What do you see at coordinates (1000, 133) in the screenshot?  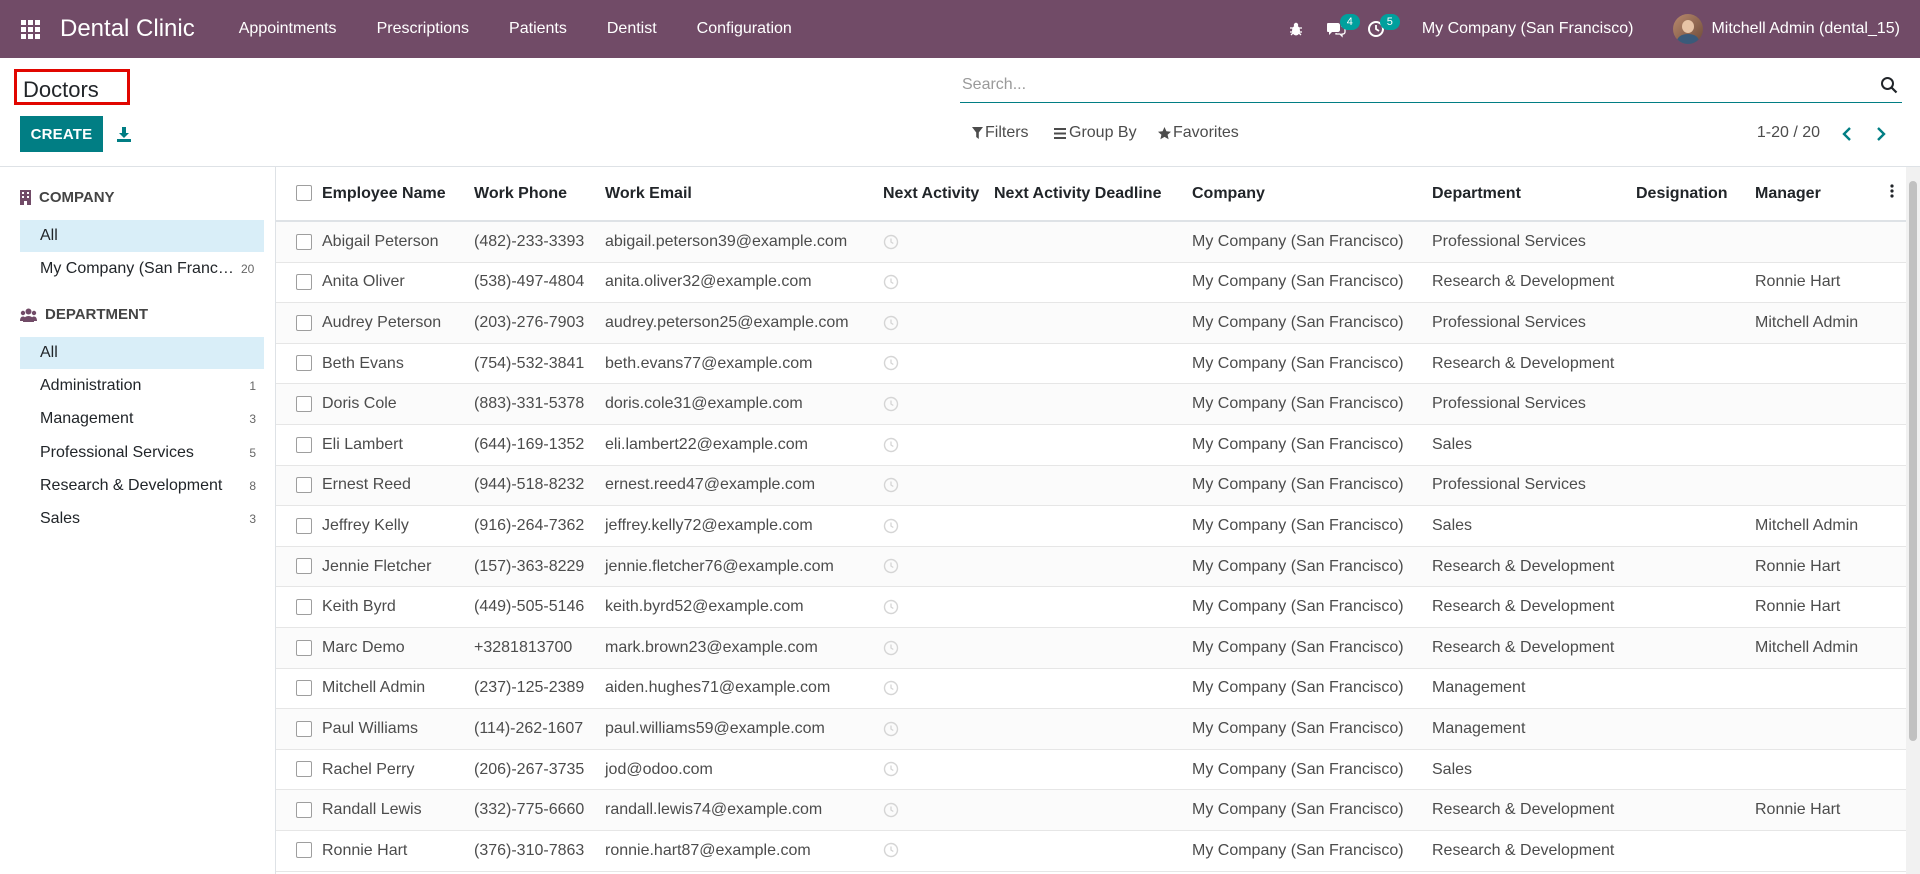 I see `filters-button: Filters` at bounding box center [1000, 133].